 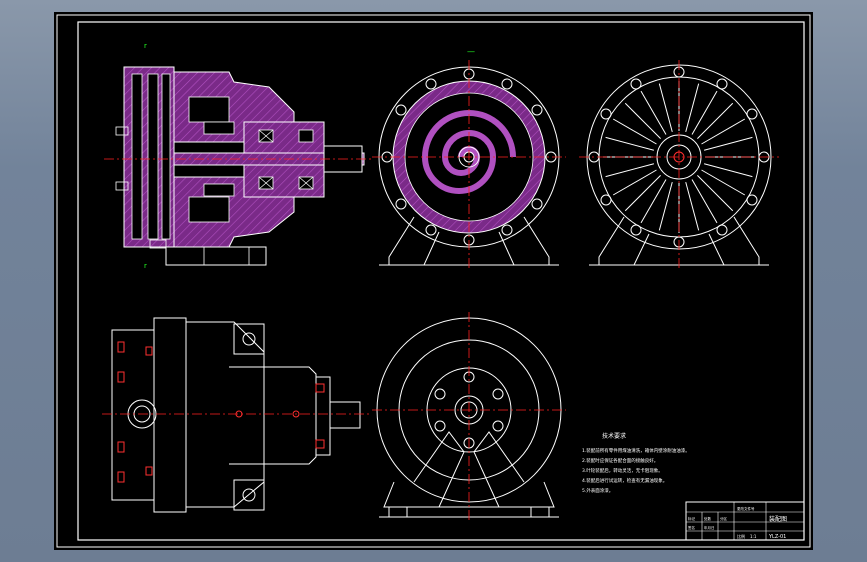 I want to click on section-mark-top: r, so click(x=145, y=46).